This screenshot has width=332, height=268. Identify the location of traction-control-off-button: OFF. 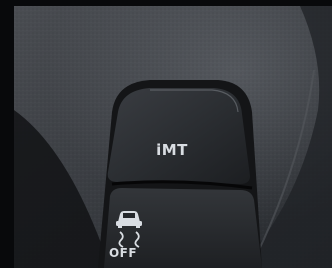
(183, 228).